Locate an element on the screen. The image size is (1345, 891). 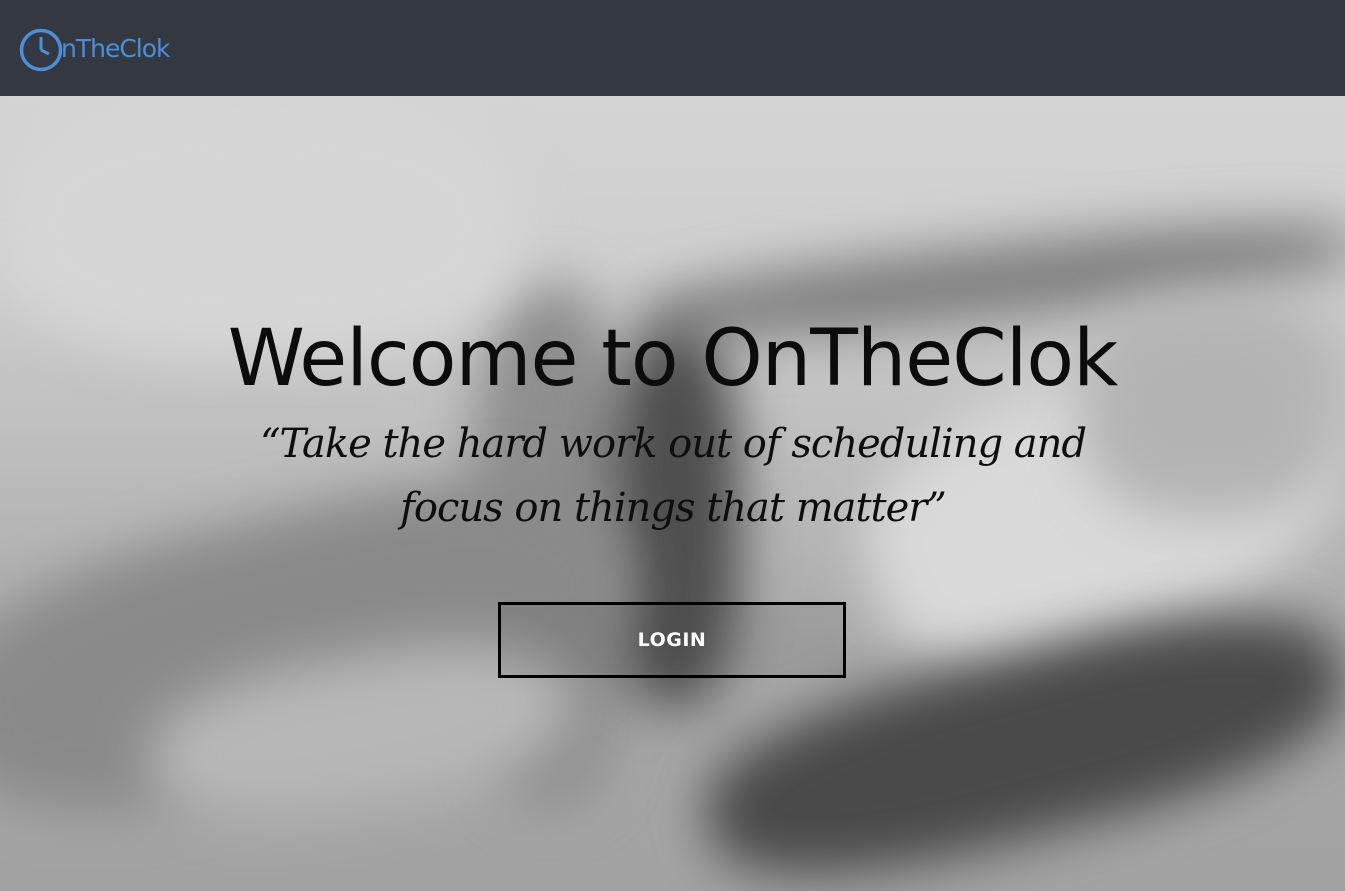
login-button: LOGIN is located at coordinates (672, 640).